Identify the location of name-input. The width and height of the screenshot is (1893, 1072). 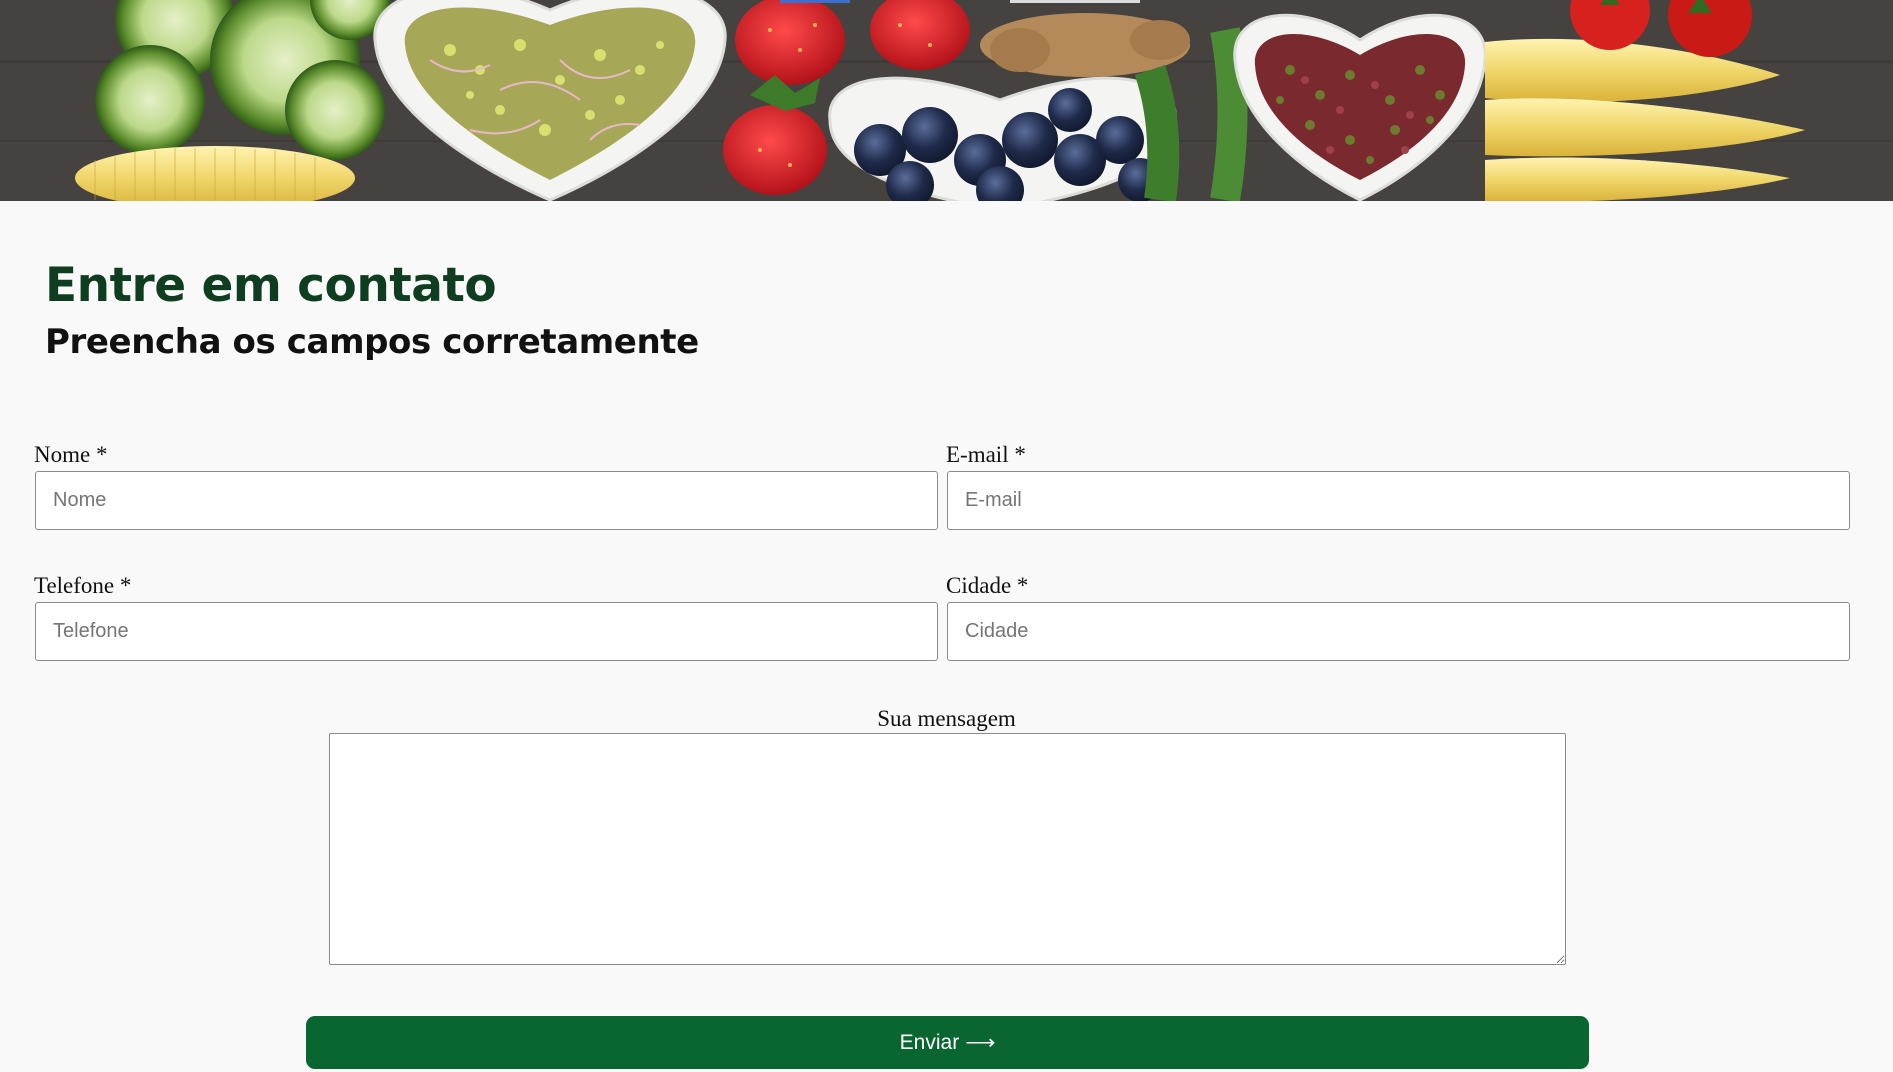
(486, 500).